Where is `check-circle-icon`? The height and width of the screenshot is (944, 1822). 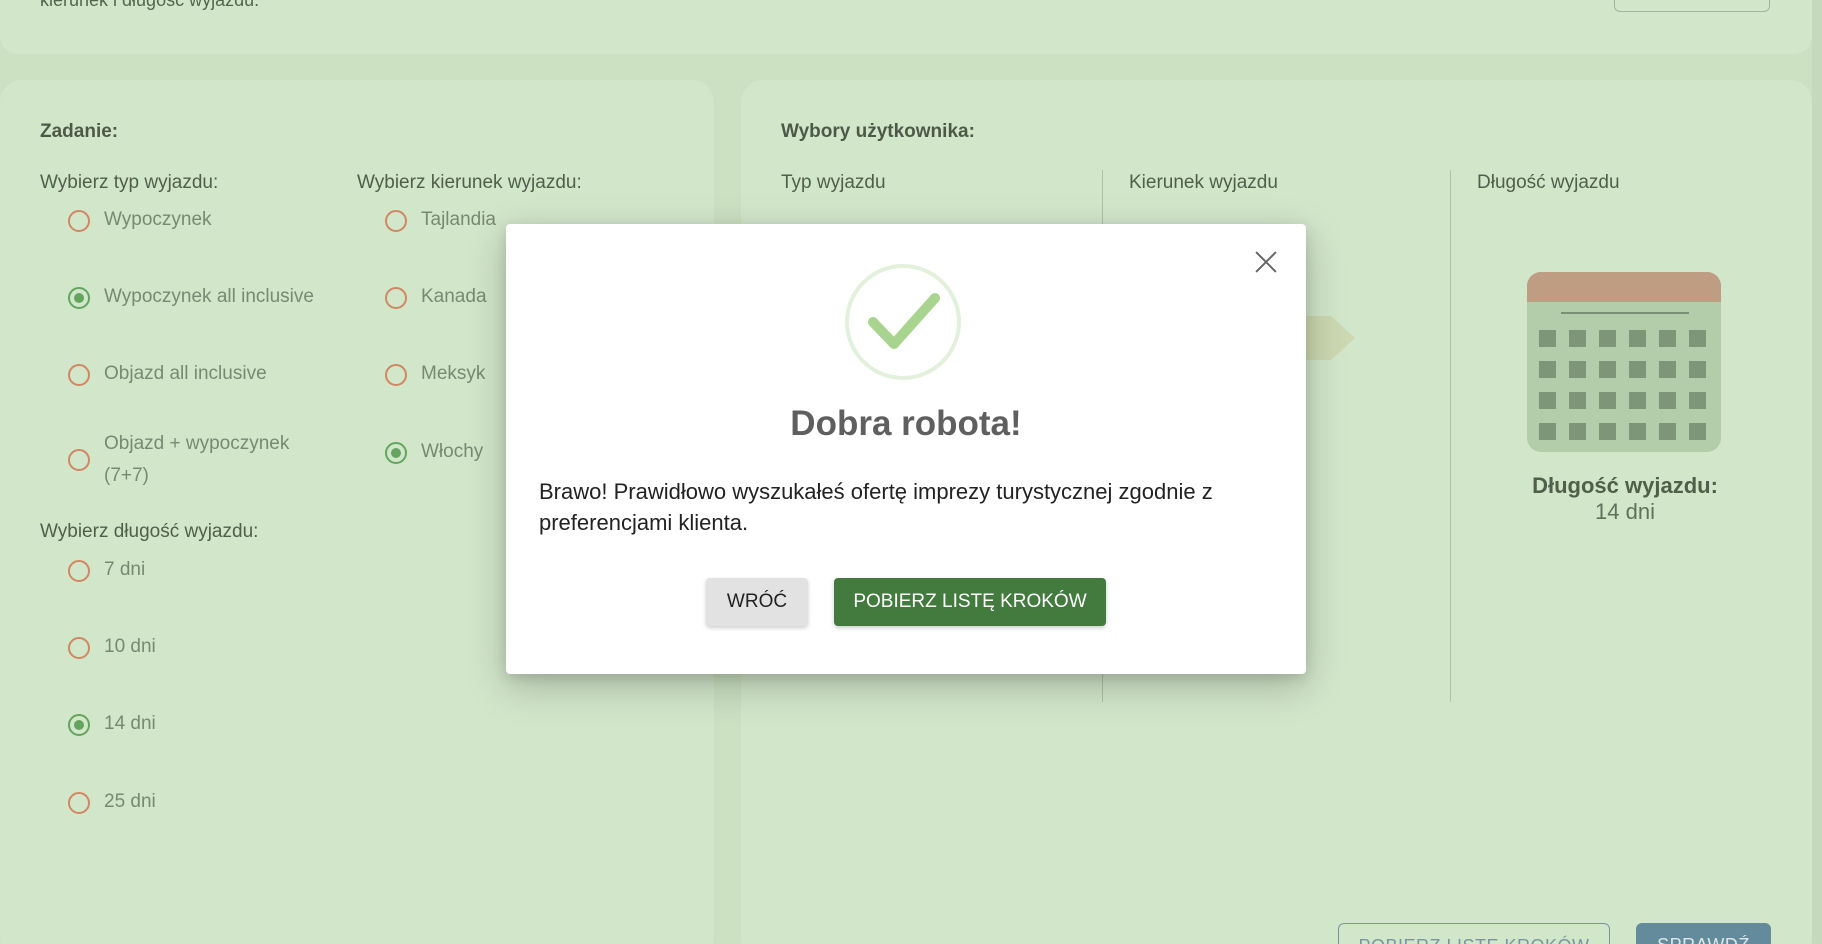
check-circle-icon is located at coordinates (903, 322).